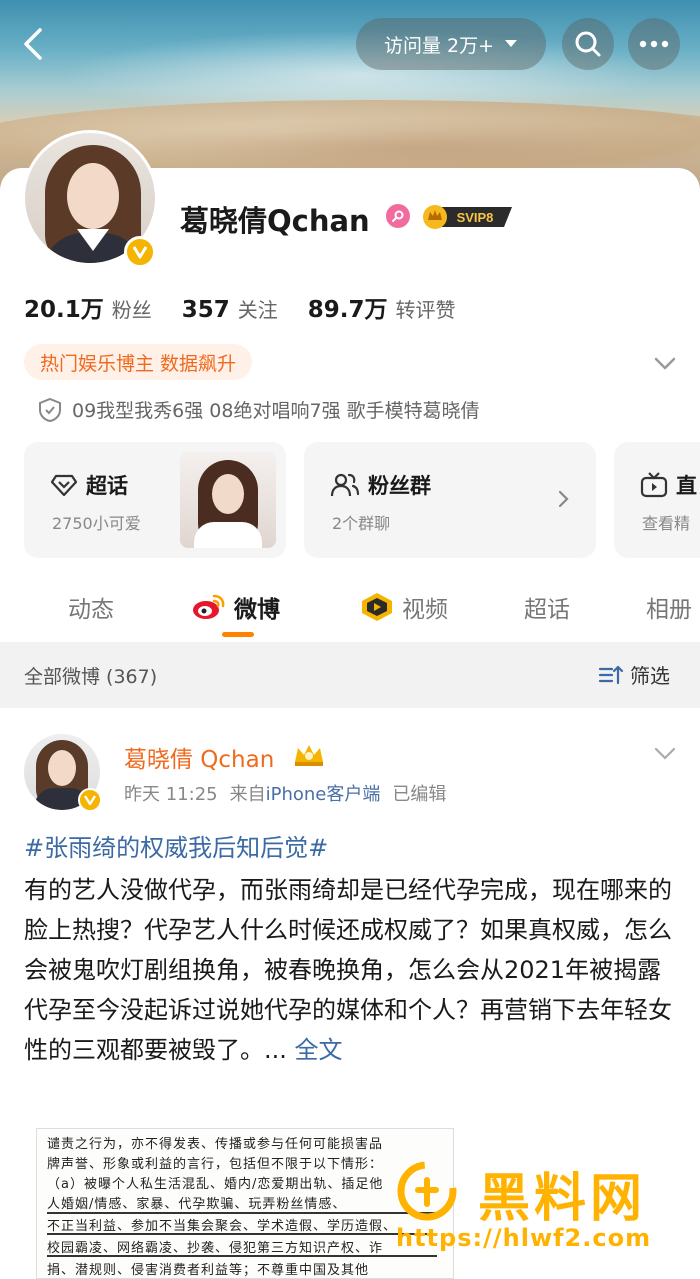 The image size is (700, 1279). I want to click on svip-label: SVIP8, so click(475, 217).